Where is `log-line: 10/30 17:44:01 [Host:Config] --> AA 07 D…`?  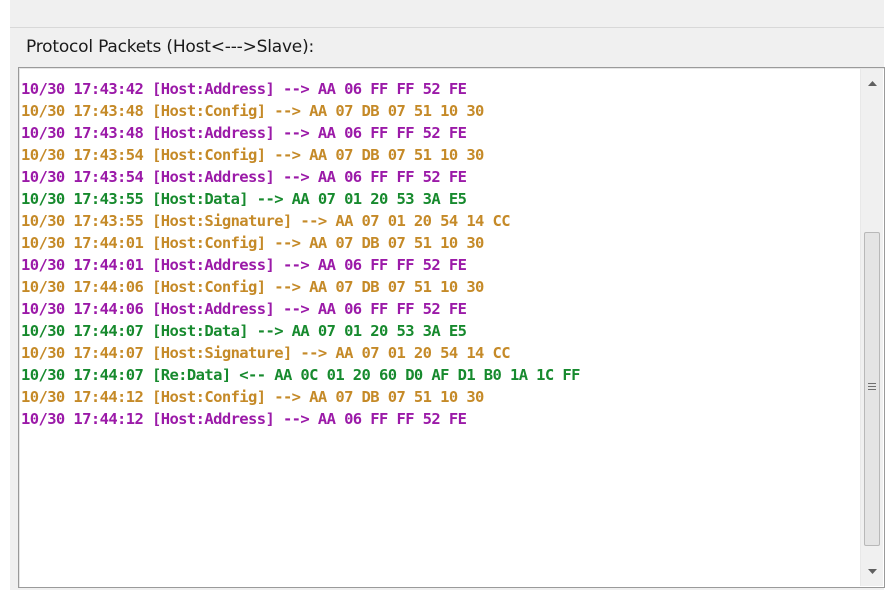 log-line: 10/30 17:44:01 [Host:Config] --> AA 07 D… is located at coordinates (252, 243).